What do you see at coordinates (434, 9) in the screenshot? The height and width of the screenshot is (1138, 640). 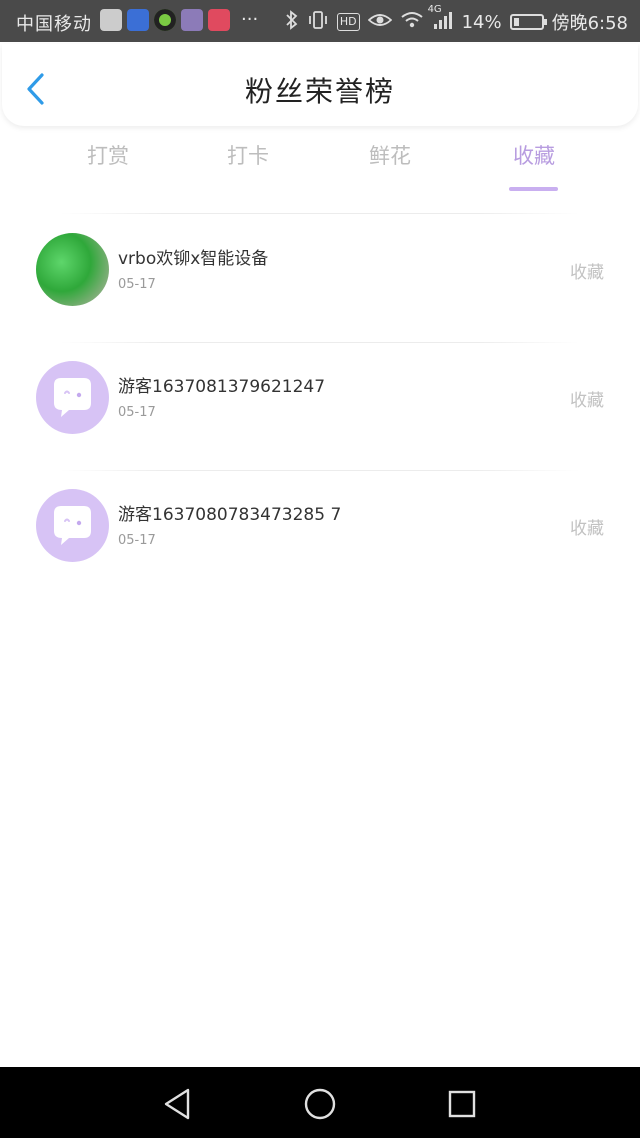 I see `network-type-label: 4G` at bounding box center [434, 9].